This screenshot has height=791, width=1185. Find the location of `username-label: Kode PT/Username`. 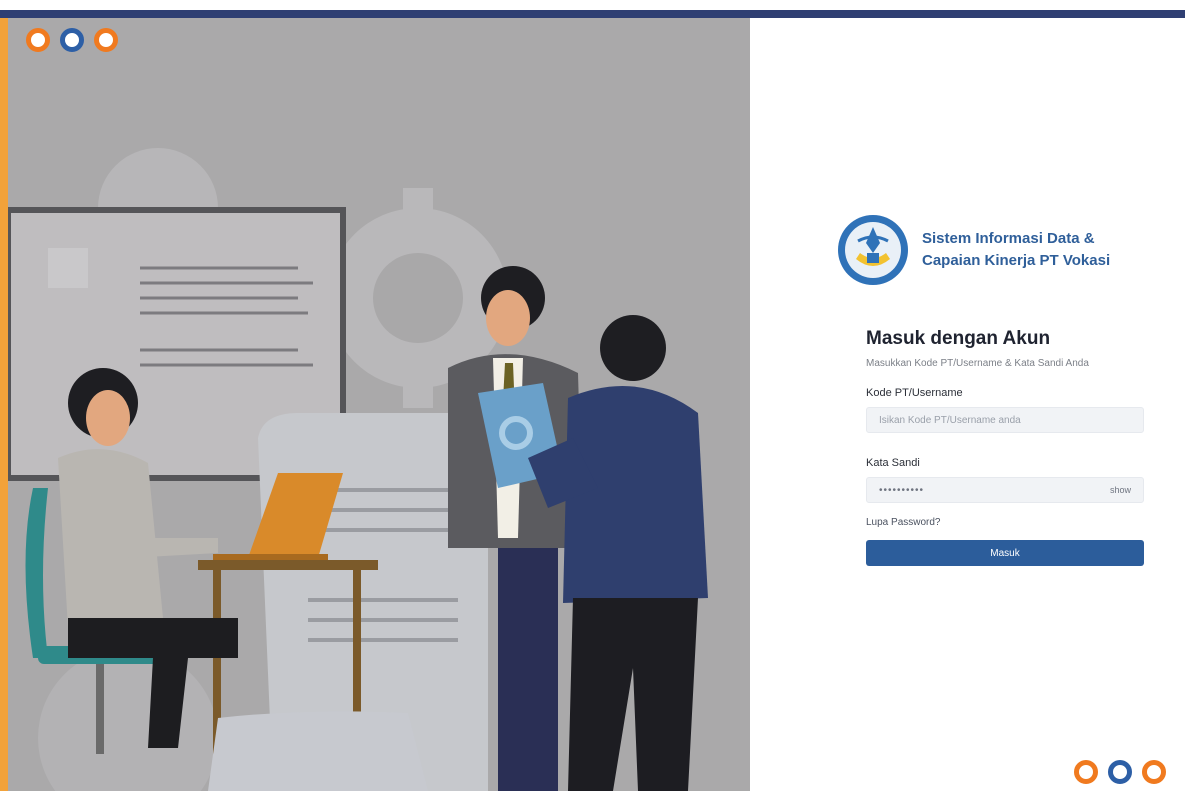

username-label: Kode PT/Username is located at coordinates (914, 393).